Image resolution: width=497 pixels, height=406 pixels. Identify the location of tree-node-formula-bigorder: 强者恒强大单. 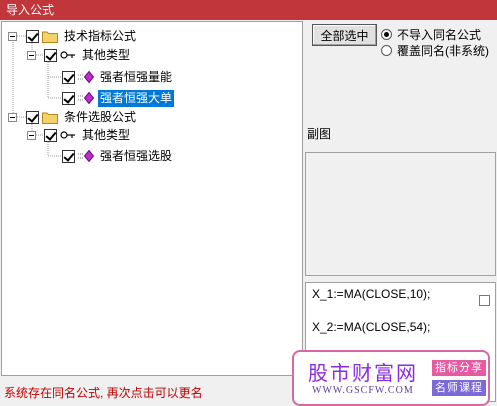
(118, 98).